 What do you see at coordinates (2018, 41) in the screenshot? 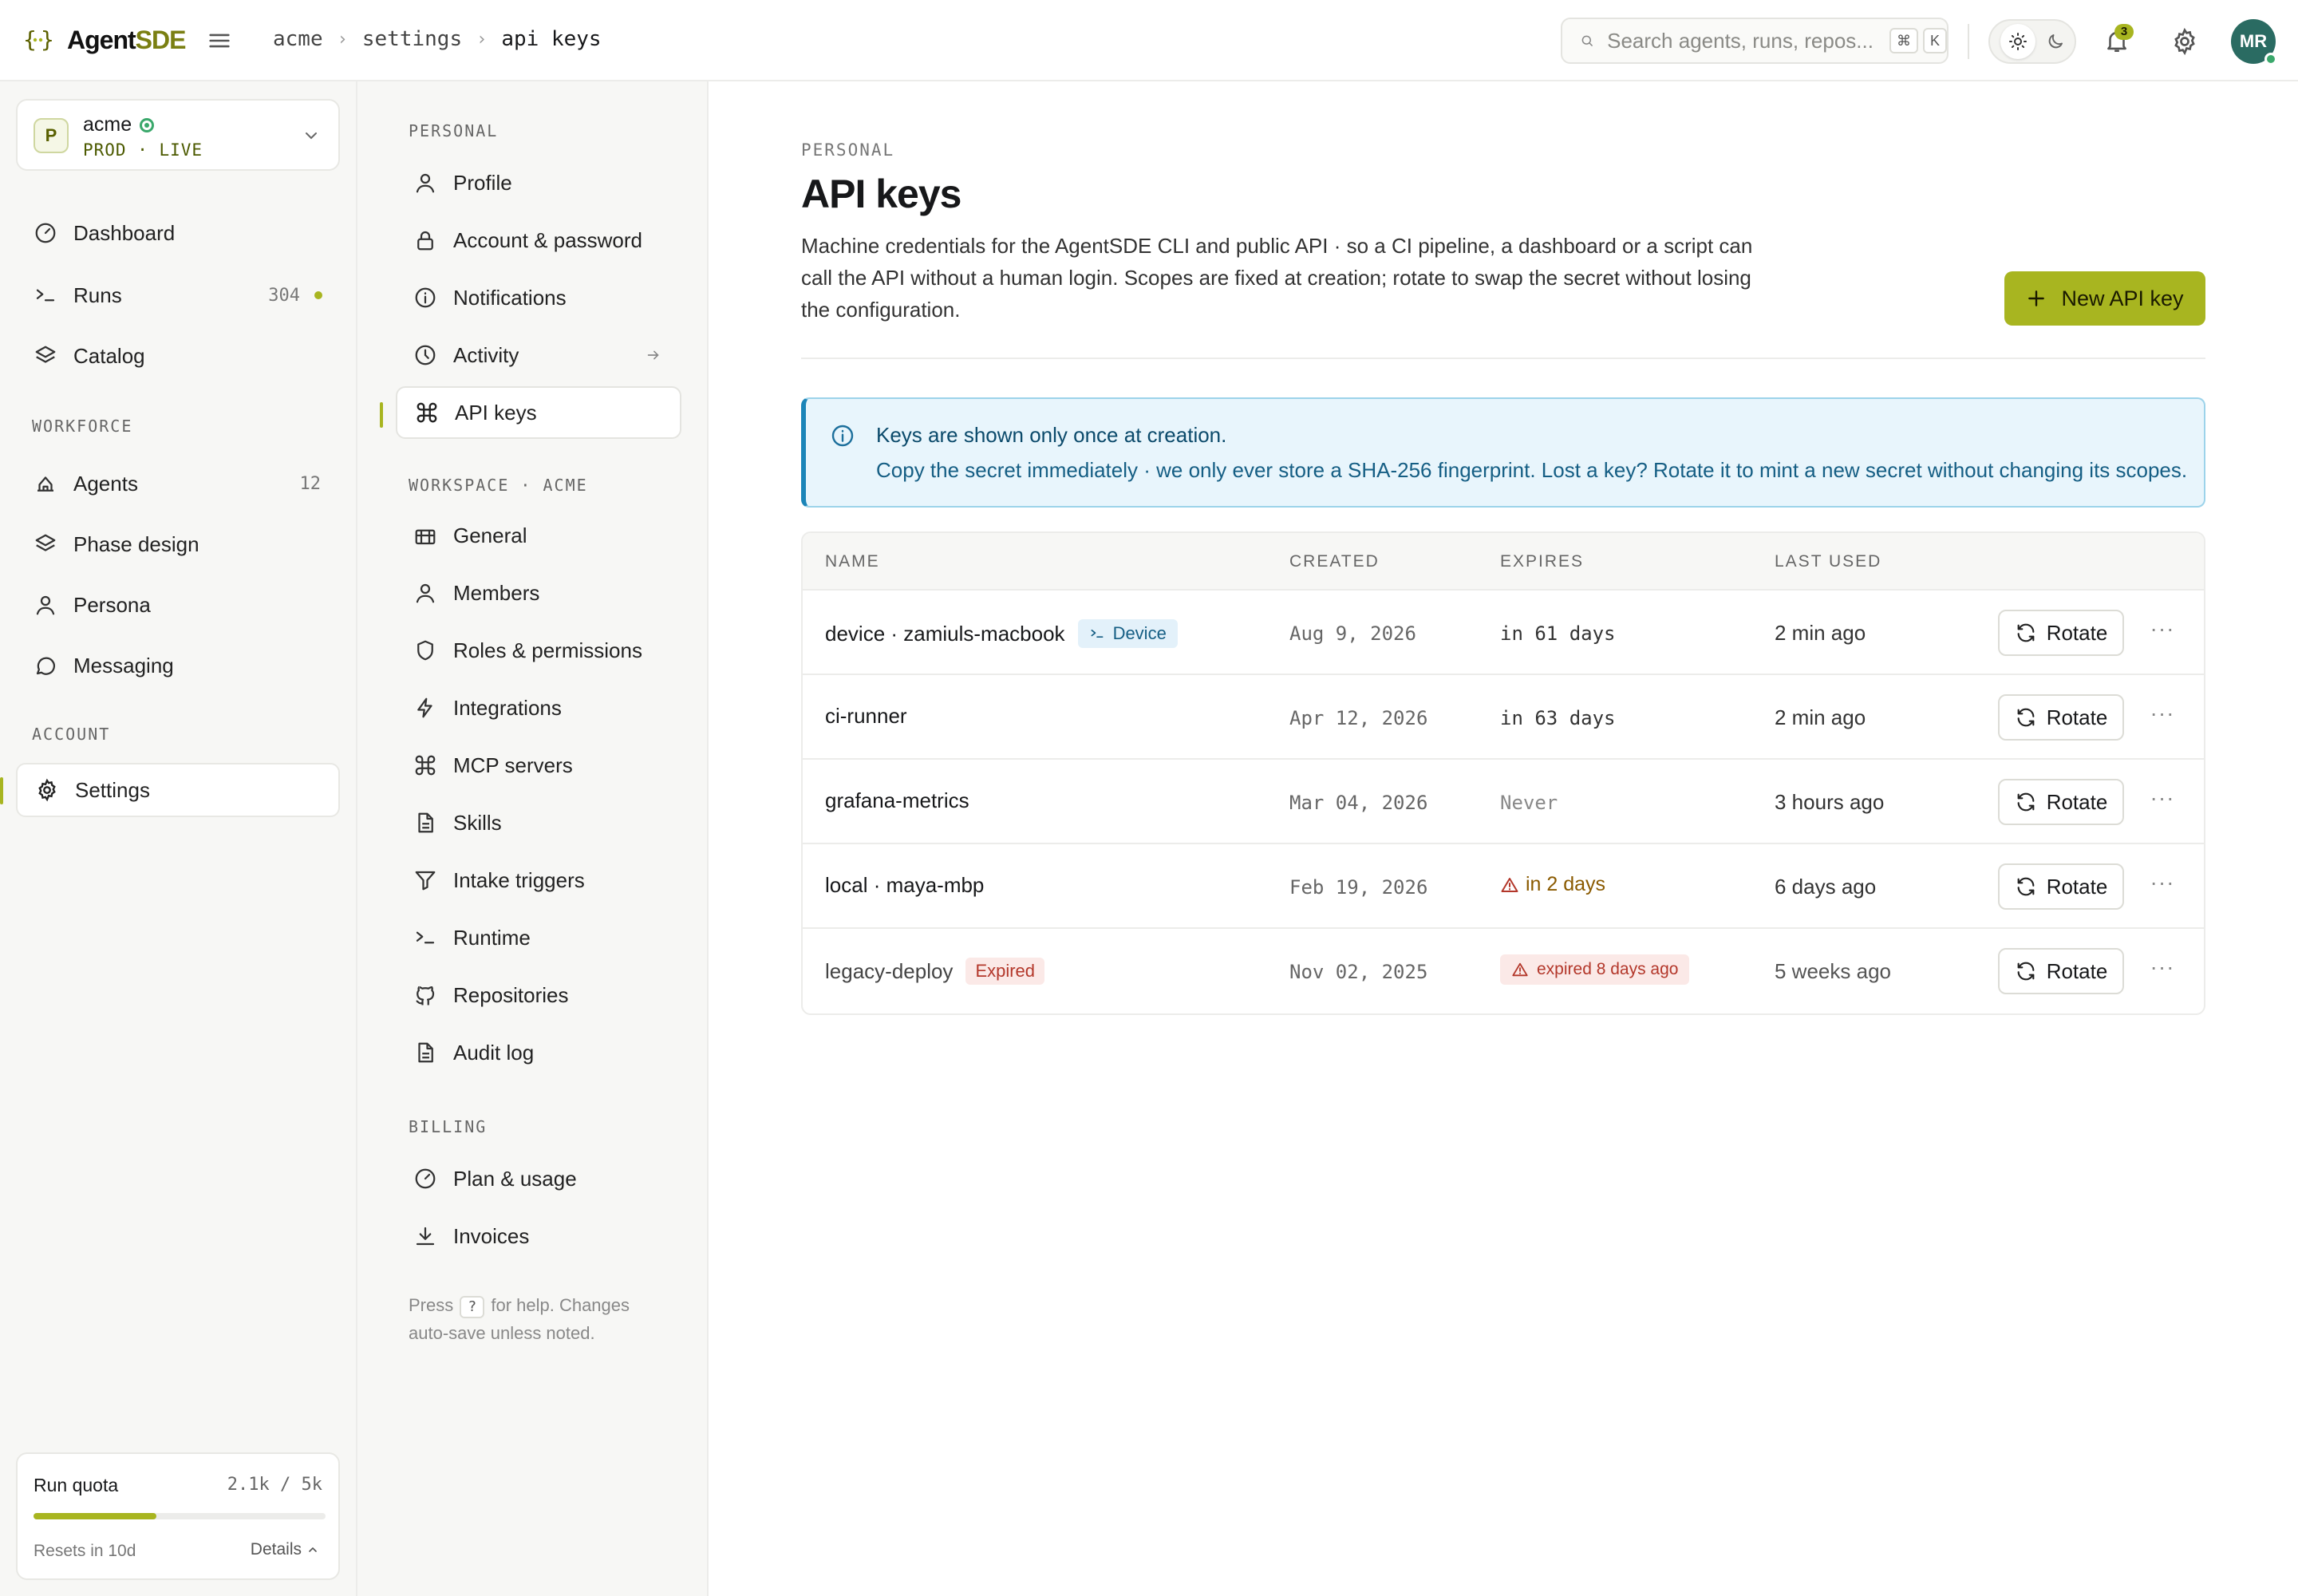
I see `light-mode-option` at bounding box center [2018, 41].